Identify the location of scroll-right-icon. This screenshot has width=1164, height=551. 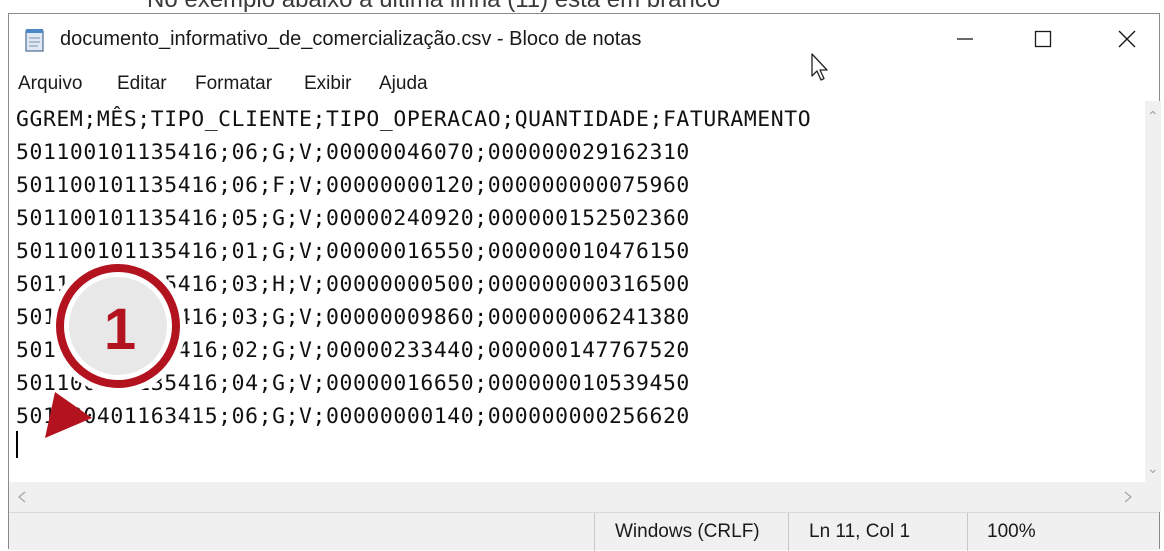
(1128, 497).